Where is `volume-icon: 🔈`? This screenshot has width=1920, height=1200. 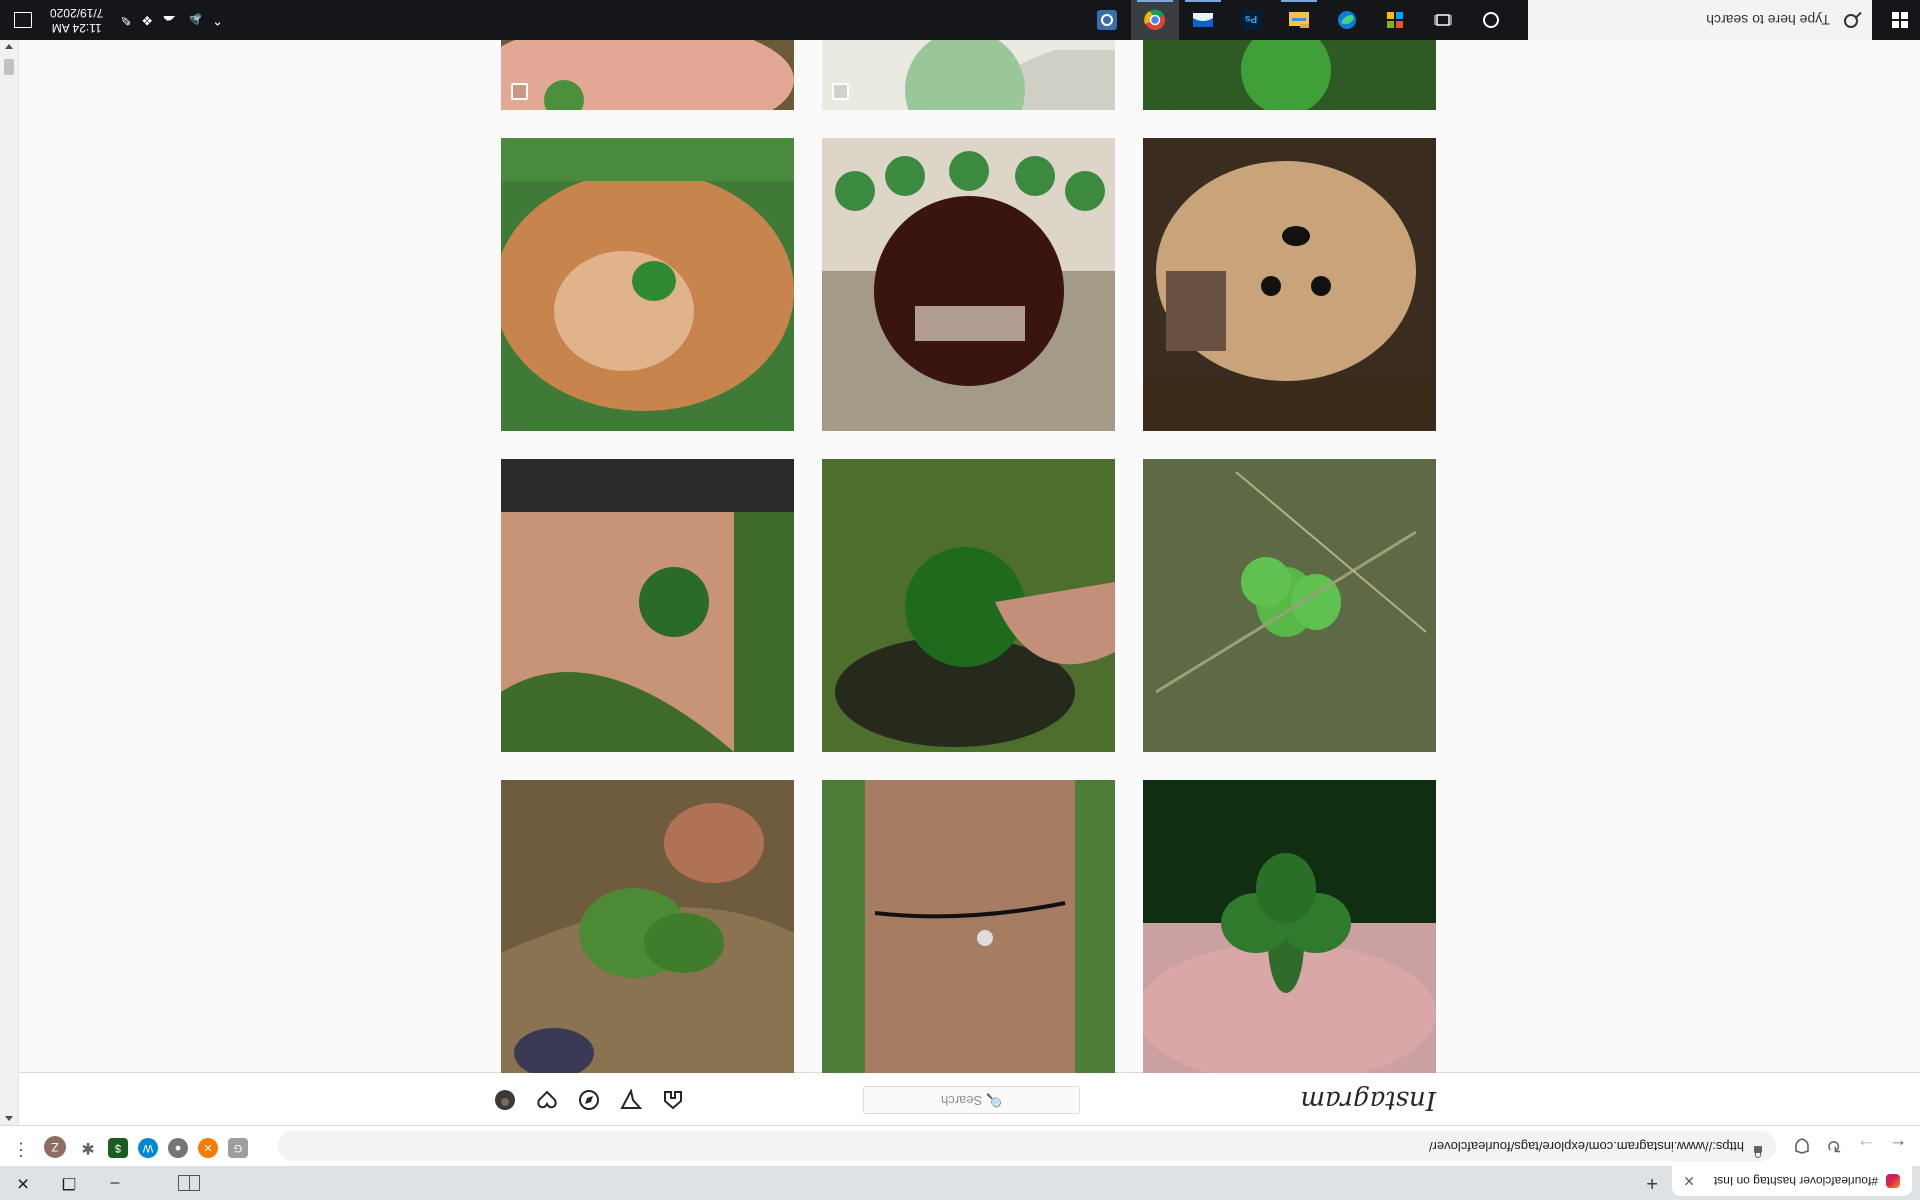
volume-icon: 🔈 is located at coordinates (194, 20).